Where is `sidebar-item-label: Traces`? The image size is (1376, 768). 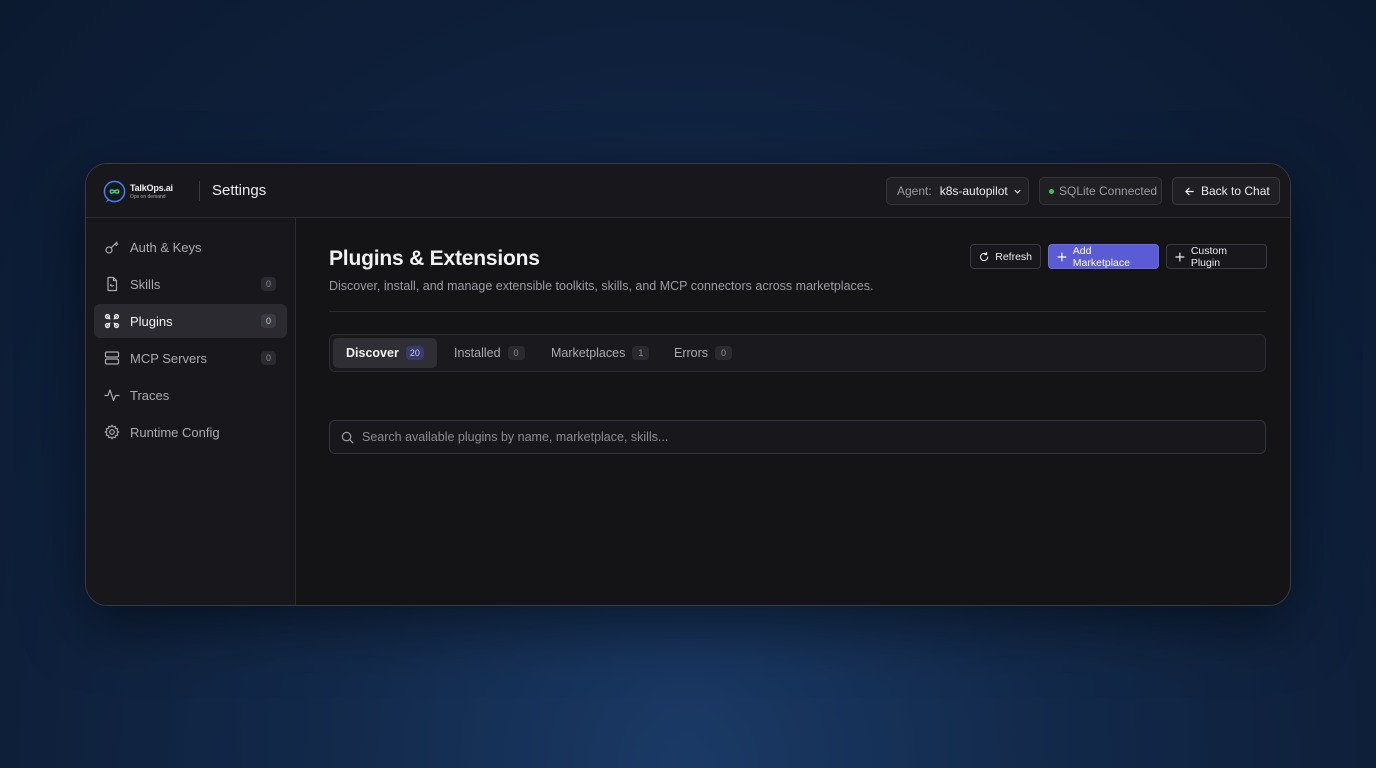
sidebar-item-label: Traces is located at coordinates (150, 395).